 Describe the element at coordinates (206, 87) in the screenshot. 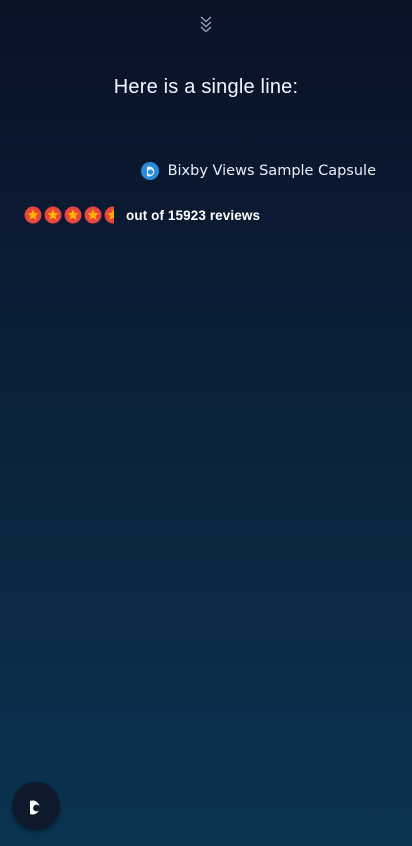

I see `headline: Here is a single line:` at that location.